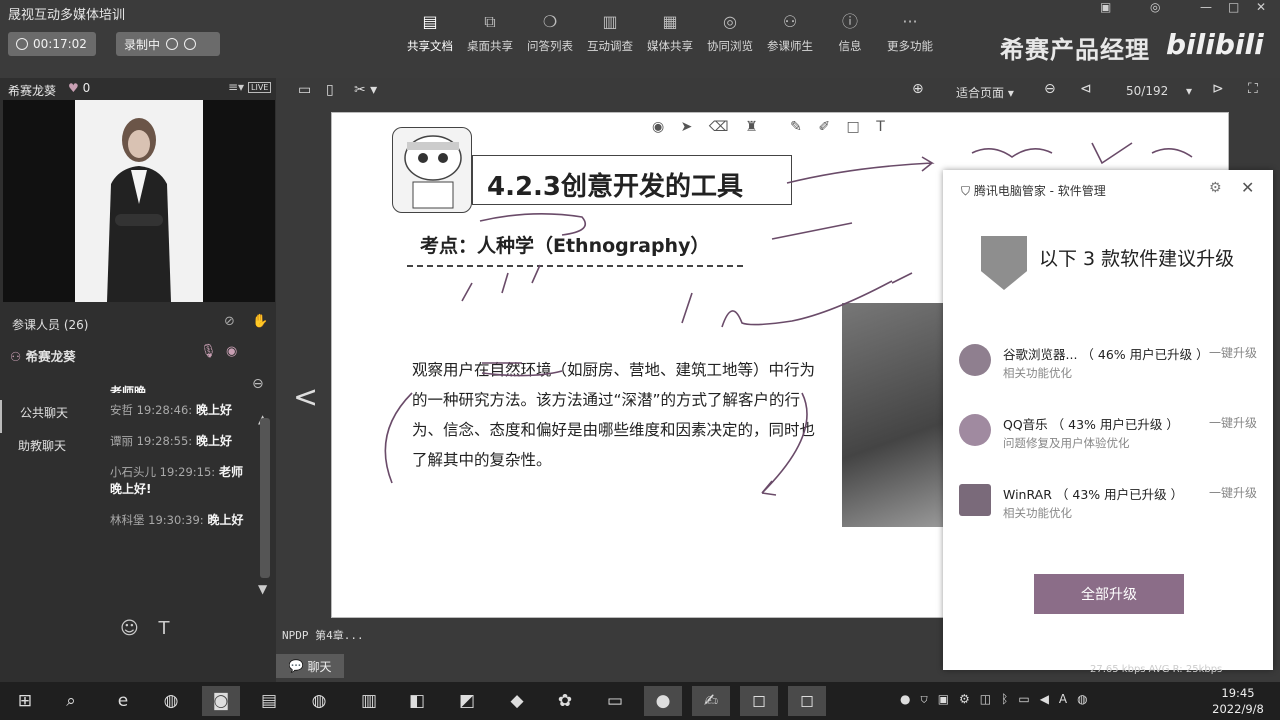 This screenshot has width=1280, height=720. I want to click on fullscreen-icon: ⛶, so click(1253, 89).